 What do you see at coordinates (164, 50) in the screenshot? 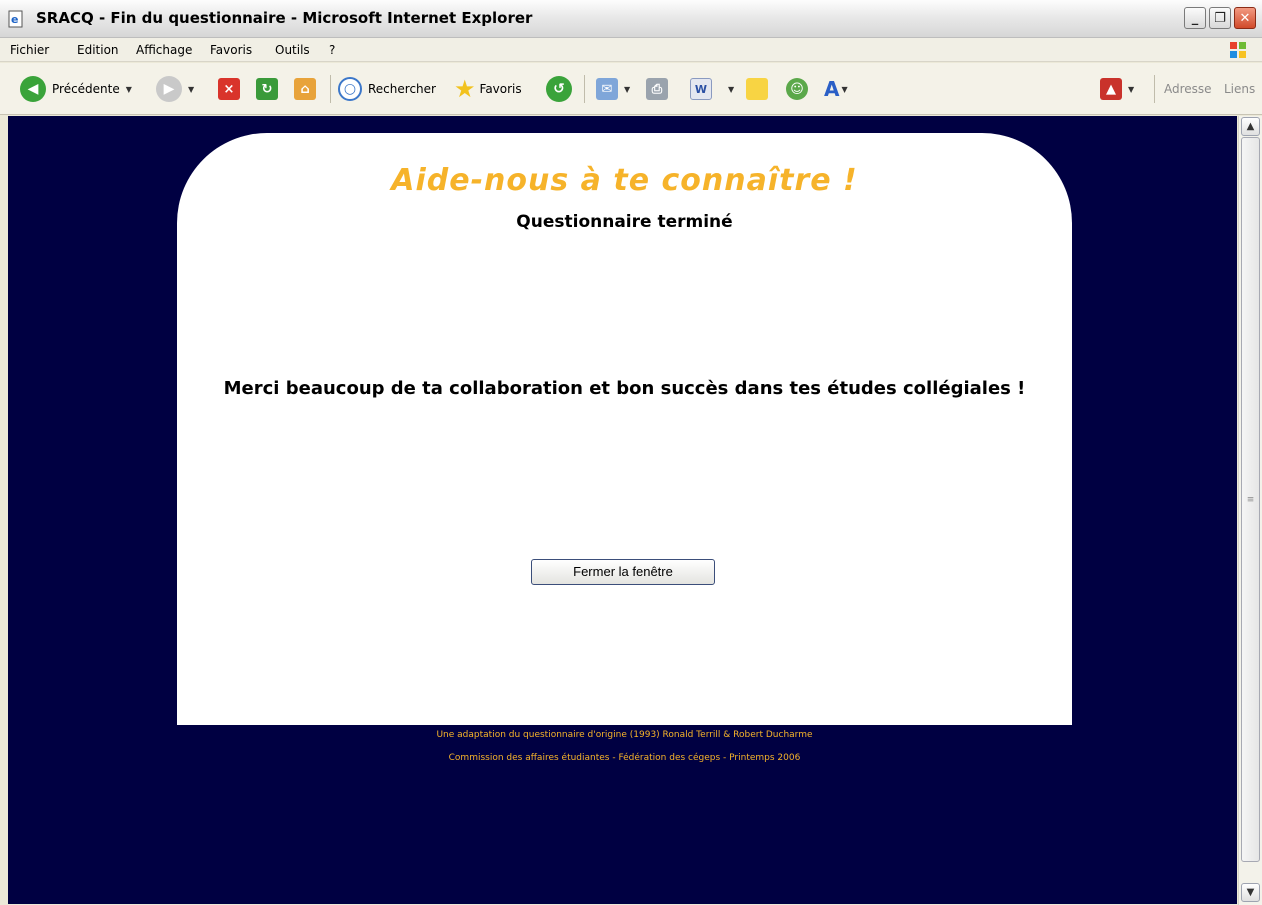
I see `menu-affichage: Affichage` at bounding box center [164, 50].